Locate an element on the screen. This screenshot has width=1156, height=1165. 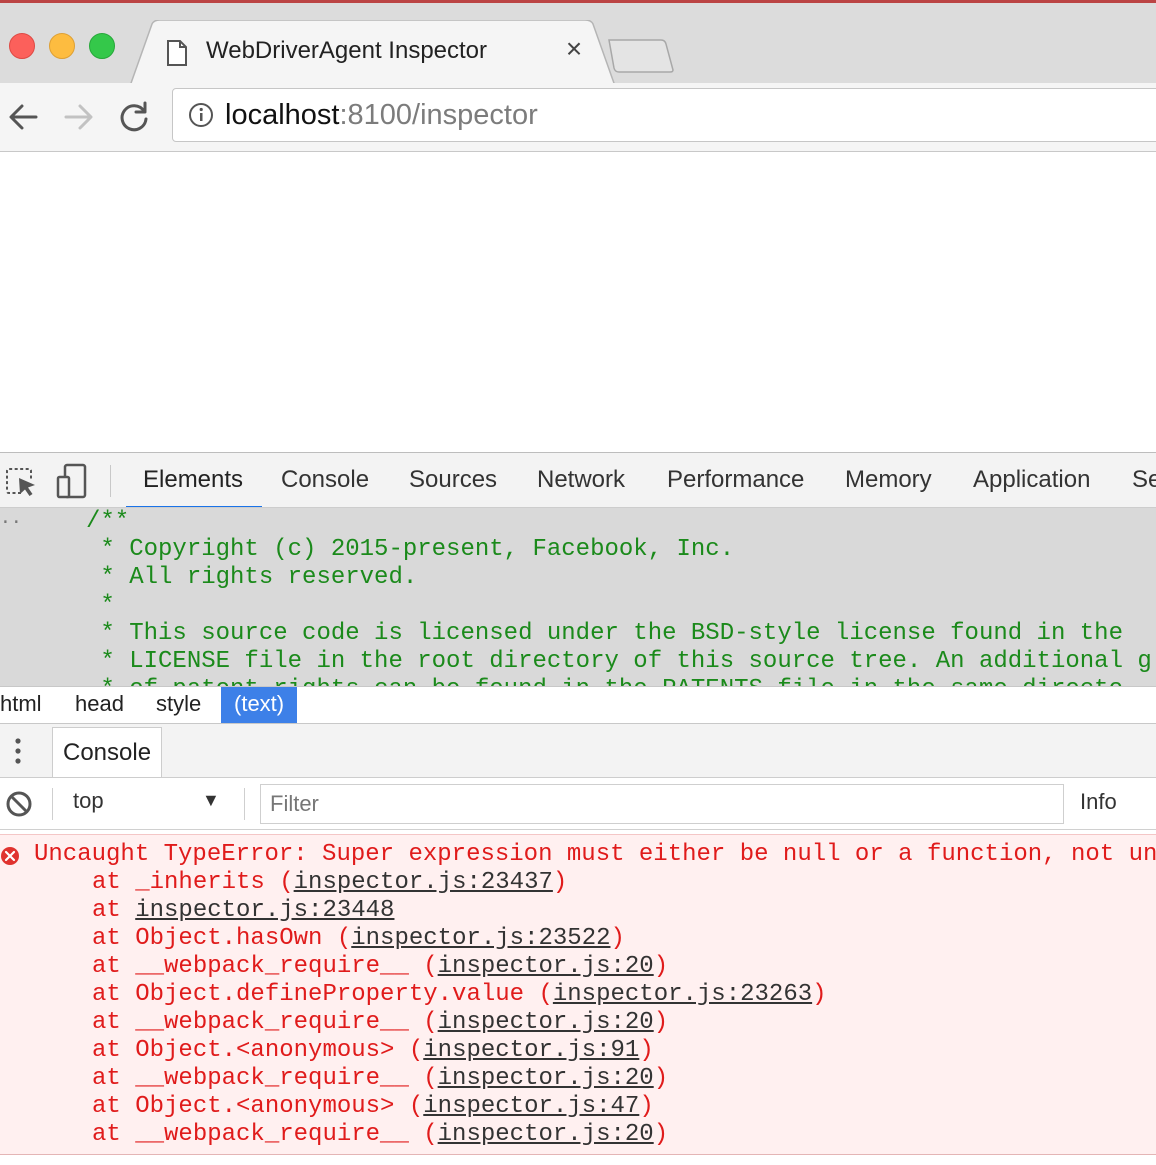
new-tab-icon is located at coordinates (640, 56).